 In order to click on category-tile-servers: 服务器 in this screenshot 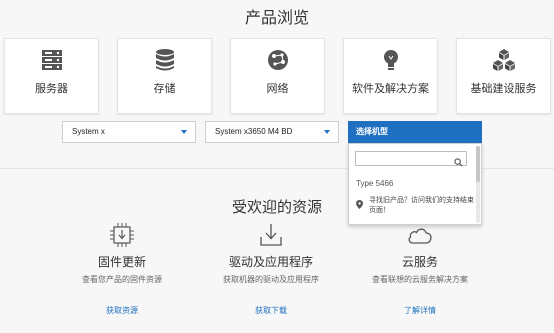, I will do `click(51, 76)`.